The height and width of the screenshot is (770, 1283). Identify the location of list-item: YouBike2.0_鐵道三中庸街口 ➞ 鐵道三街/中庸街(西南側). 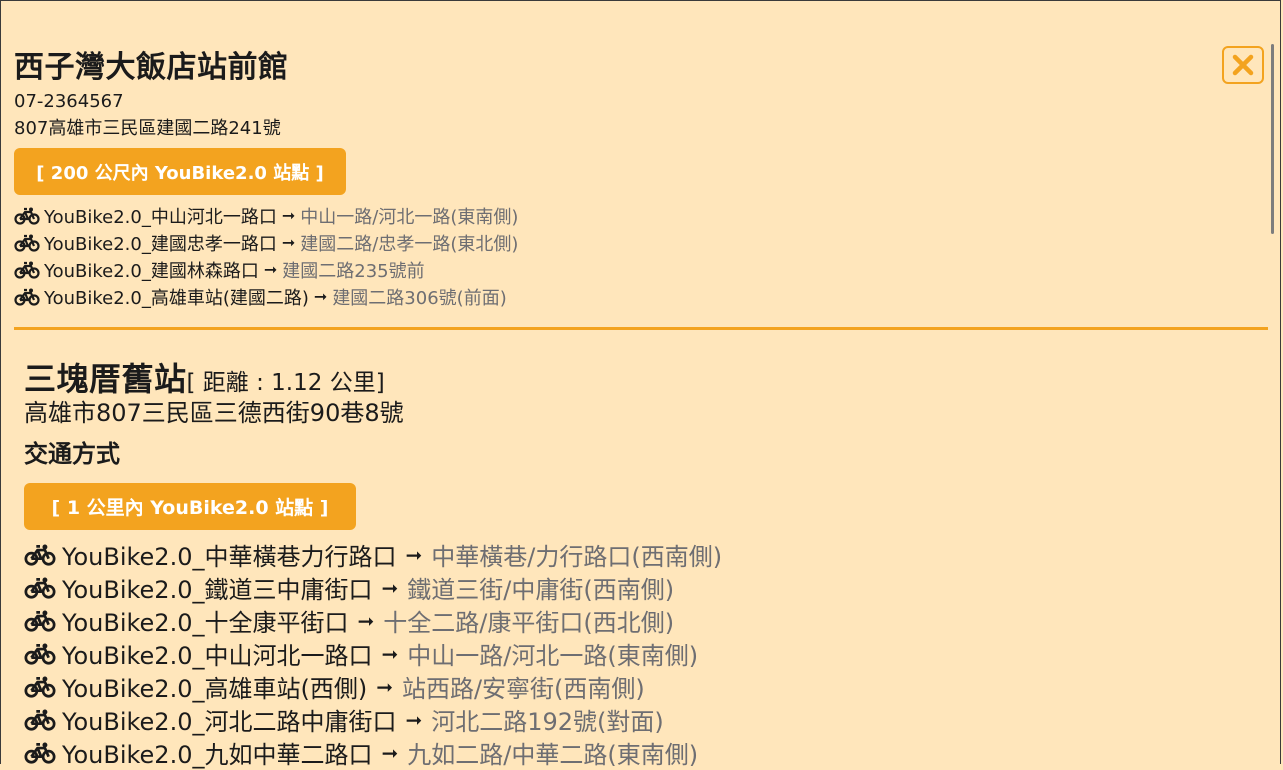
(373, 587).